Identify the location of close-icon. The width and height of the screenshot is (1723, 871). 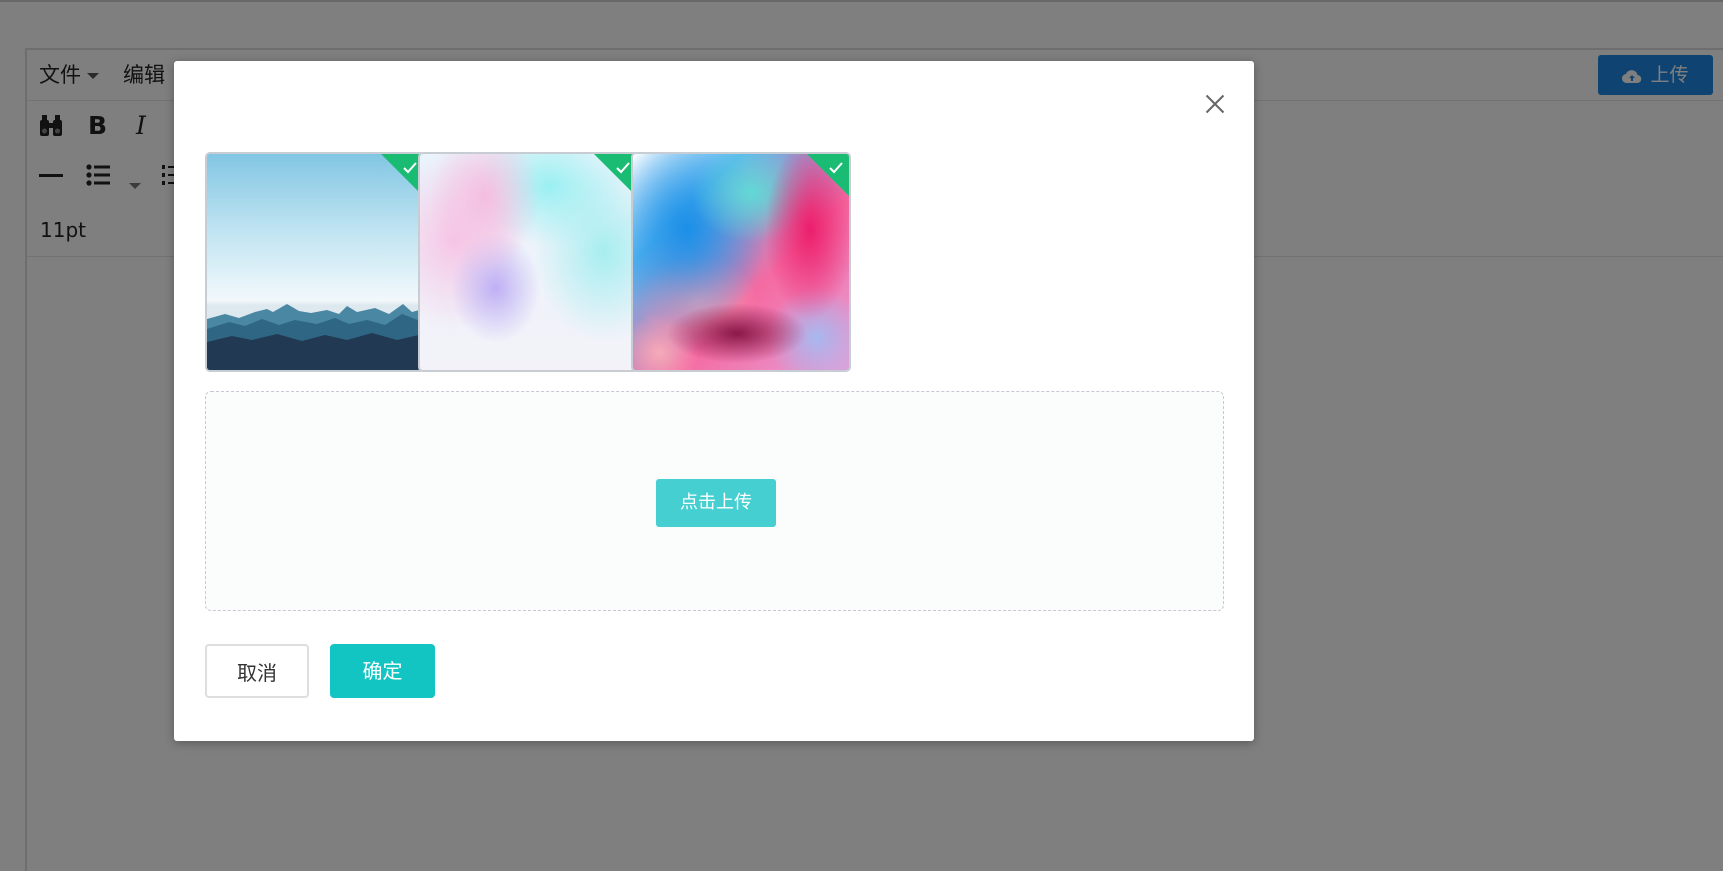
(1215, 104).